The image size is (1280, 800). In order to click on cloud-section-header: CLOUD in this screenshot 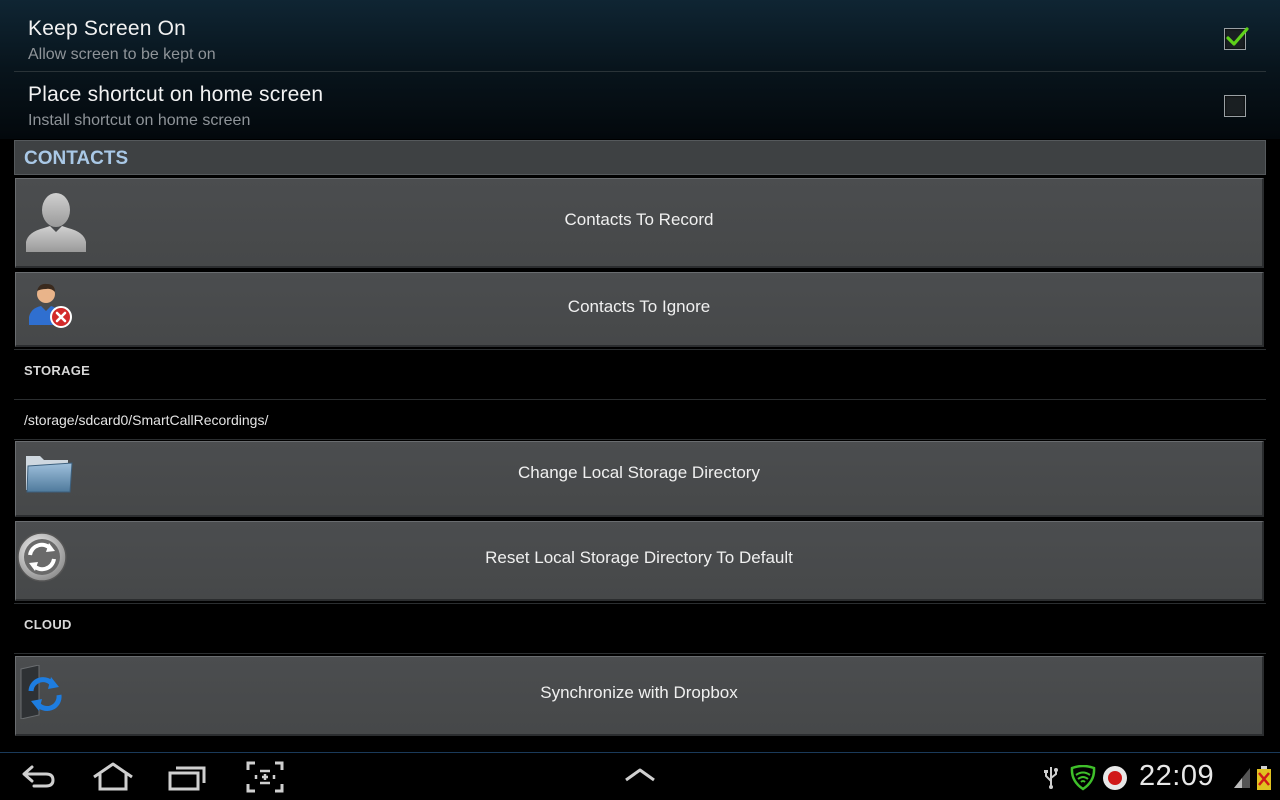, I will do `click(48, 624)`.